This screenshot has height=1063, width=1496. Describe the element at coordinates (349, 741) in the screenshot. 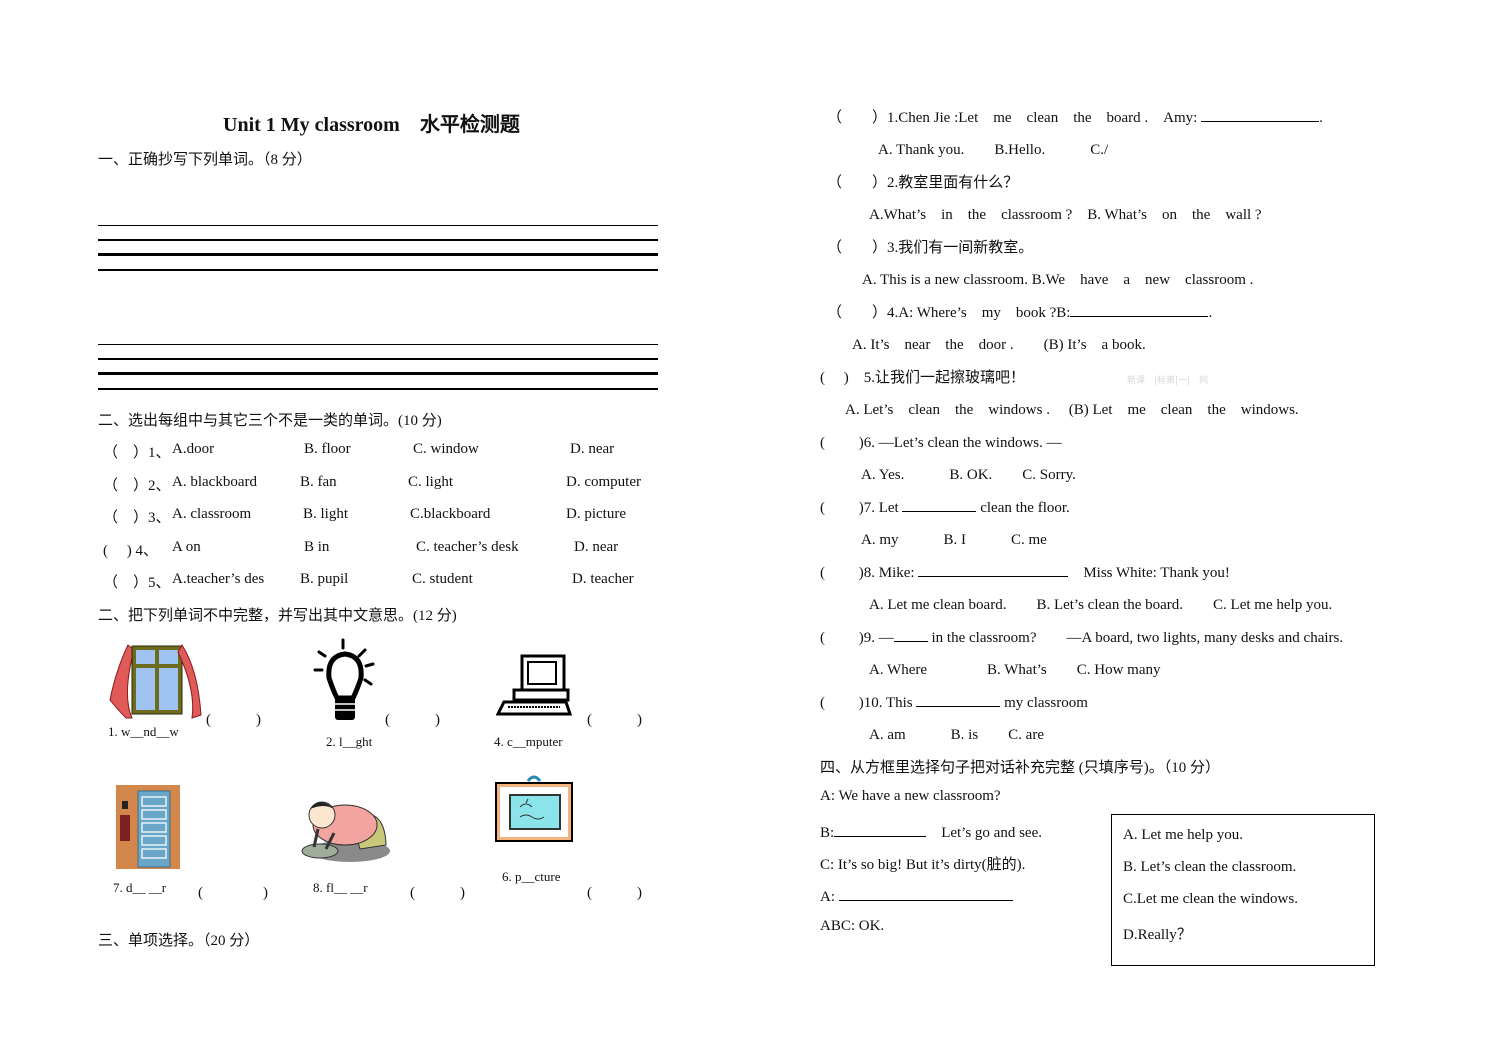

I see `picture-label-light: 2. l__ght` at that location.